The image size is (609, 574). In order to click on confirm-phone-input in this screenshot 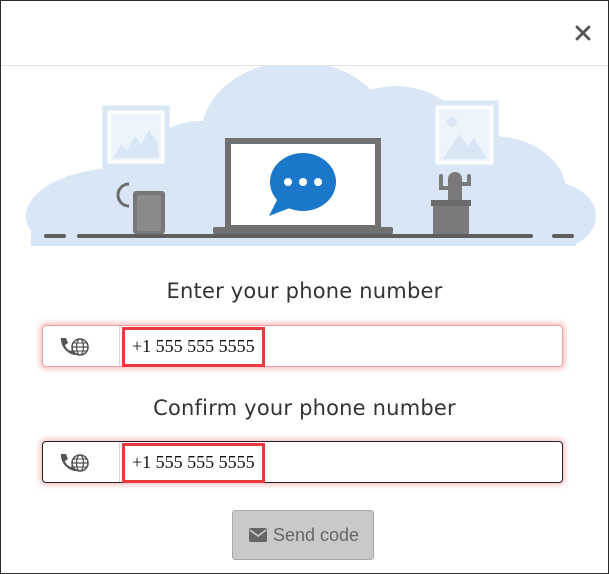, I will do `click(341, 462)`.